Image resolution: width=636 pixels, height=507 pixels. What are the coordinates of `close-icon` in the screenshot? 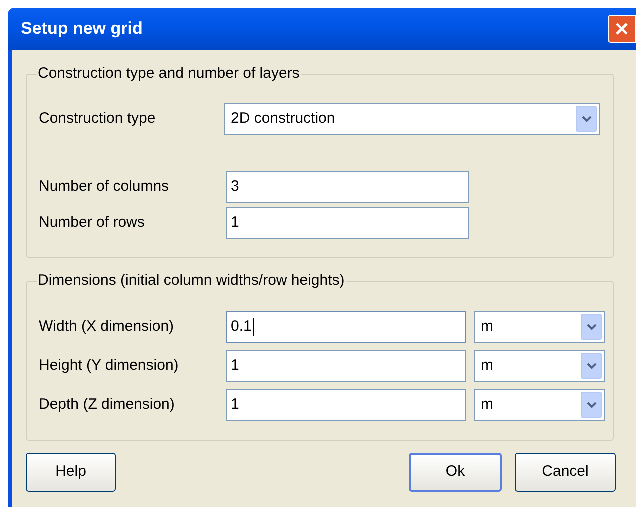 It's located at (622, 29).